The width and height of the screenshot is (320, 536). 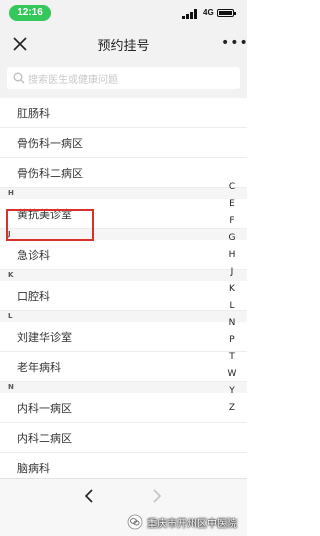 I want to click on list-item: 口腔科, so click(x=123, y=296).